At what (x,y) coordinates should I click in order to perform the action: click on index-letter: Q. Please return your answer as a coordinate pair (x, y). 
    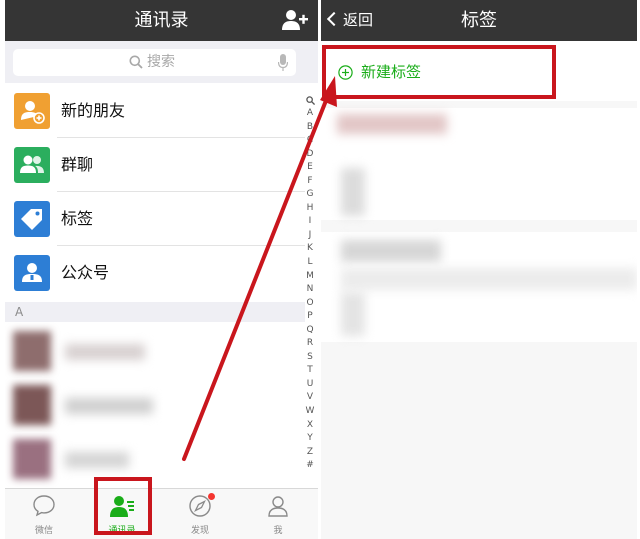
    Looking at the image, I should click on (310, 331).